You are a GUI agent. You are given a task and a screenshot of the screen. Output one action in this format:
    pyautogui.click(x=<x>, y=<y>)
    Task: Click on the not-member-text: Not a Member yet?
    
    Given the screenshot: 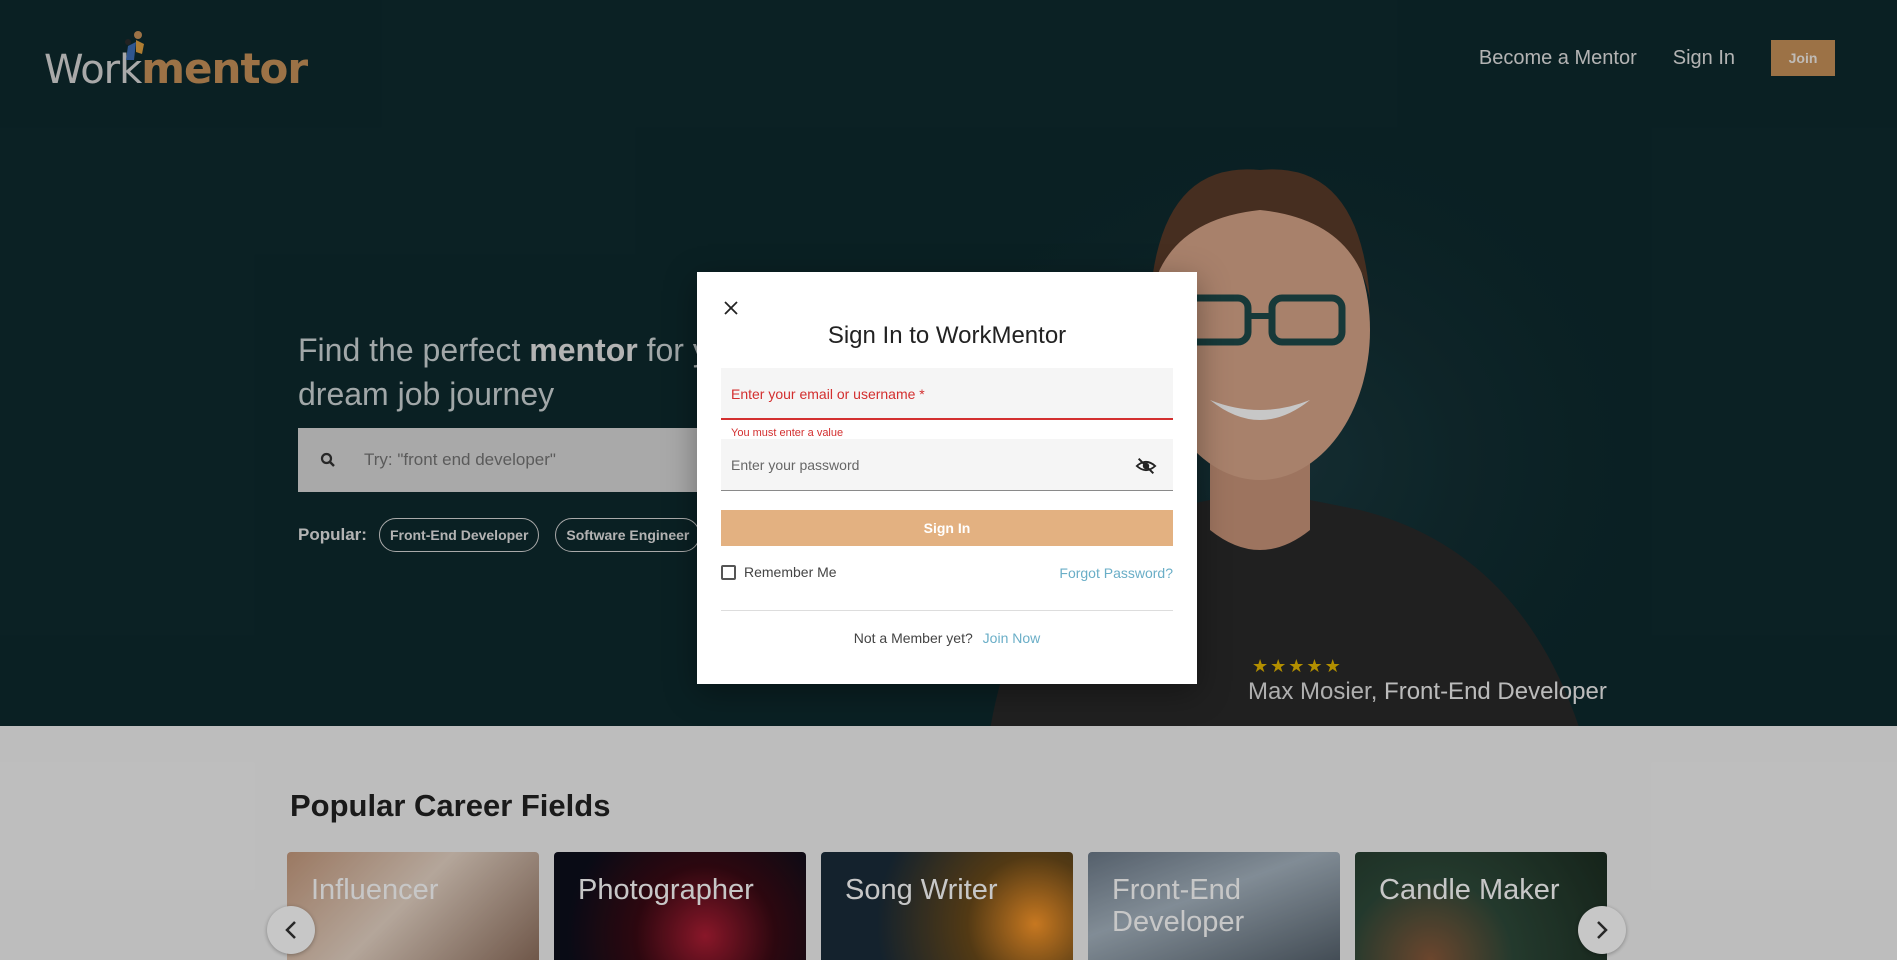 What is the action you would take?
    pyautogui.click(x=913, y=638)
    